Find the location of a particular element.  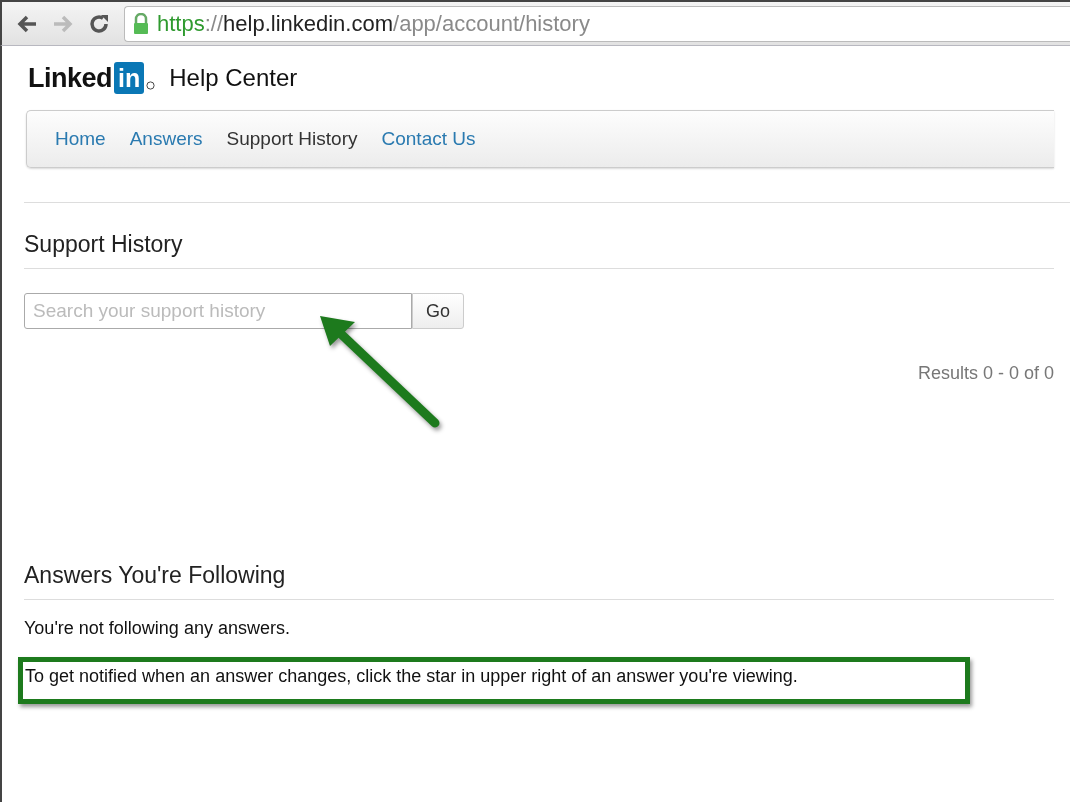

reload-icon is located at coordinates (99, 23).